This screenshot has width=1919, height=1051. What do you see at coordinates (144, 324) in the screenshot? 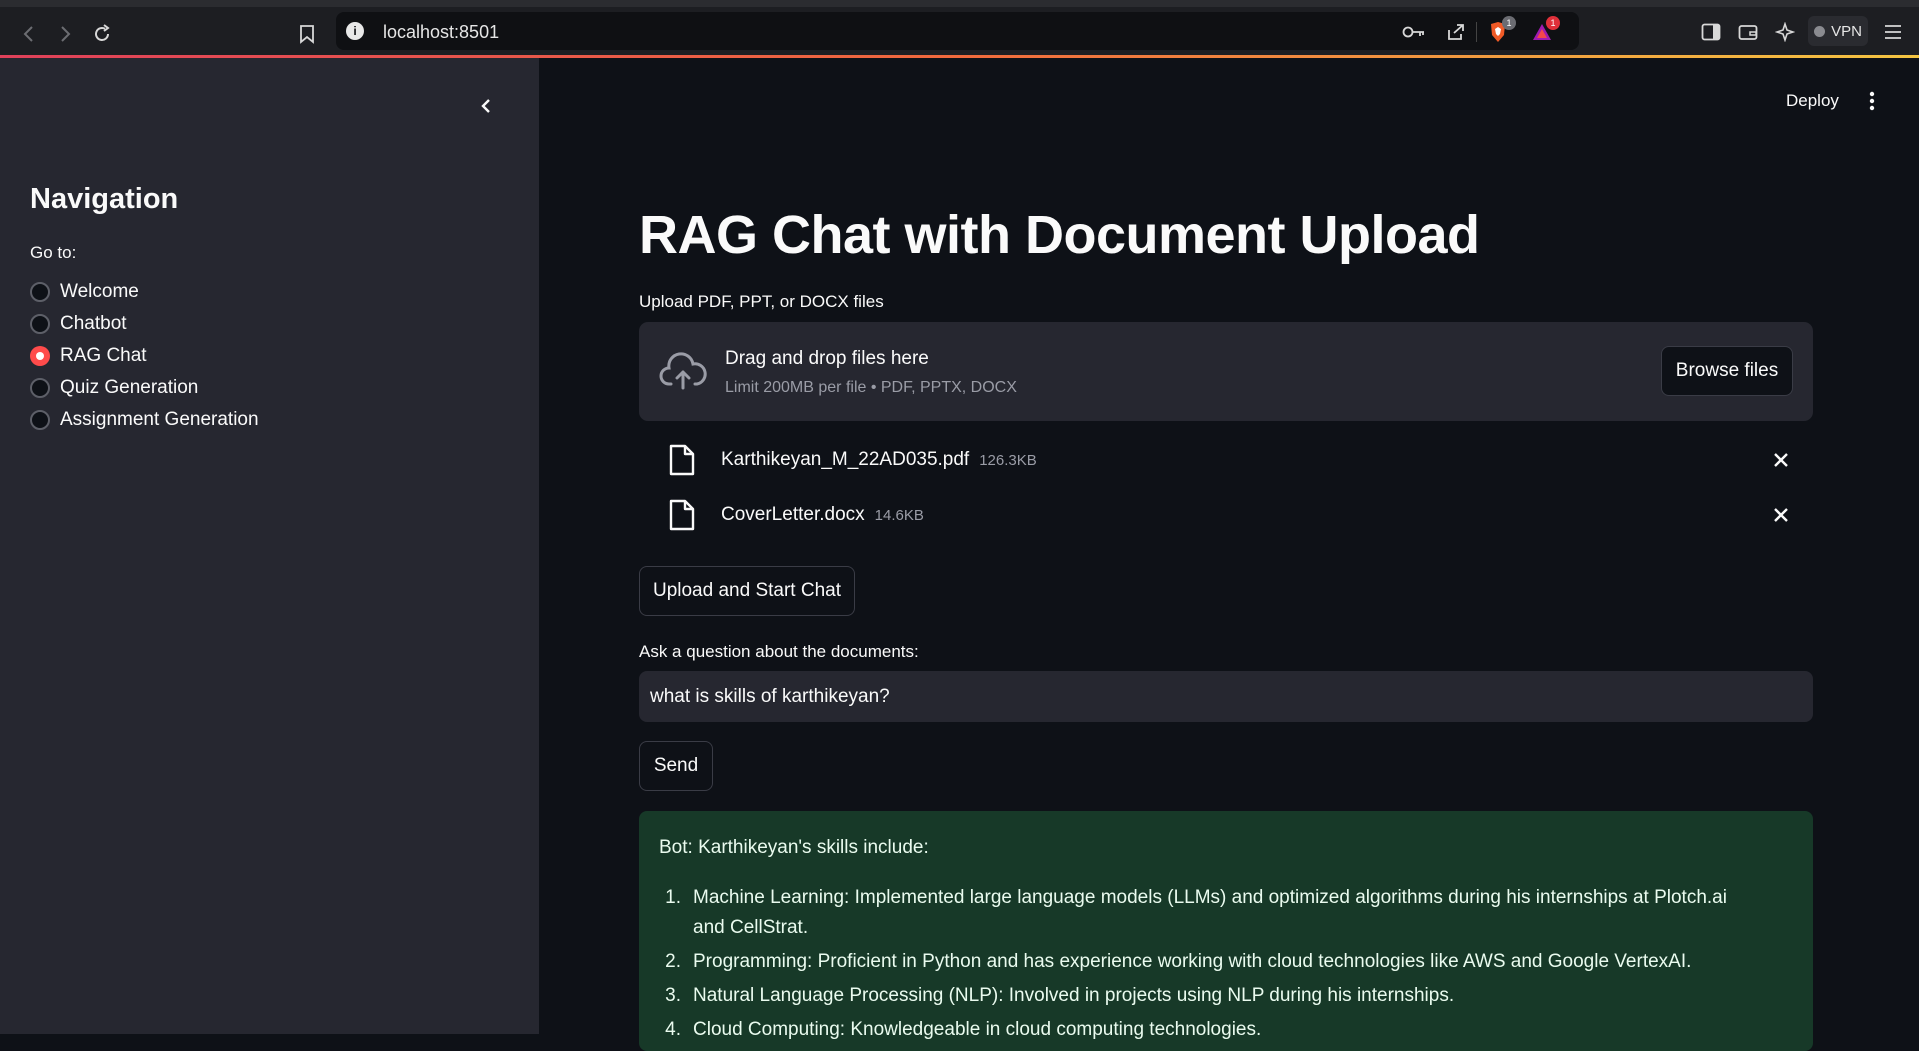
I see `nav-option-chatbot: Chatbot` at bounding box center [144, 324].